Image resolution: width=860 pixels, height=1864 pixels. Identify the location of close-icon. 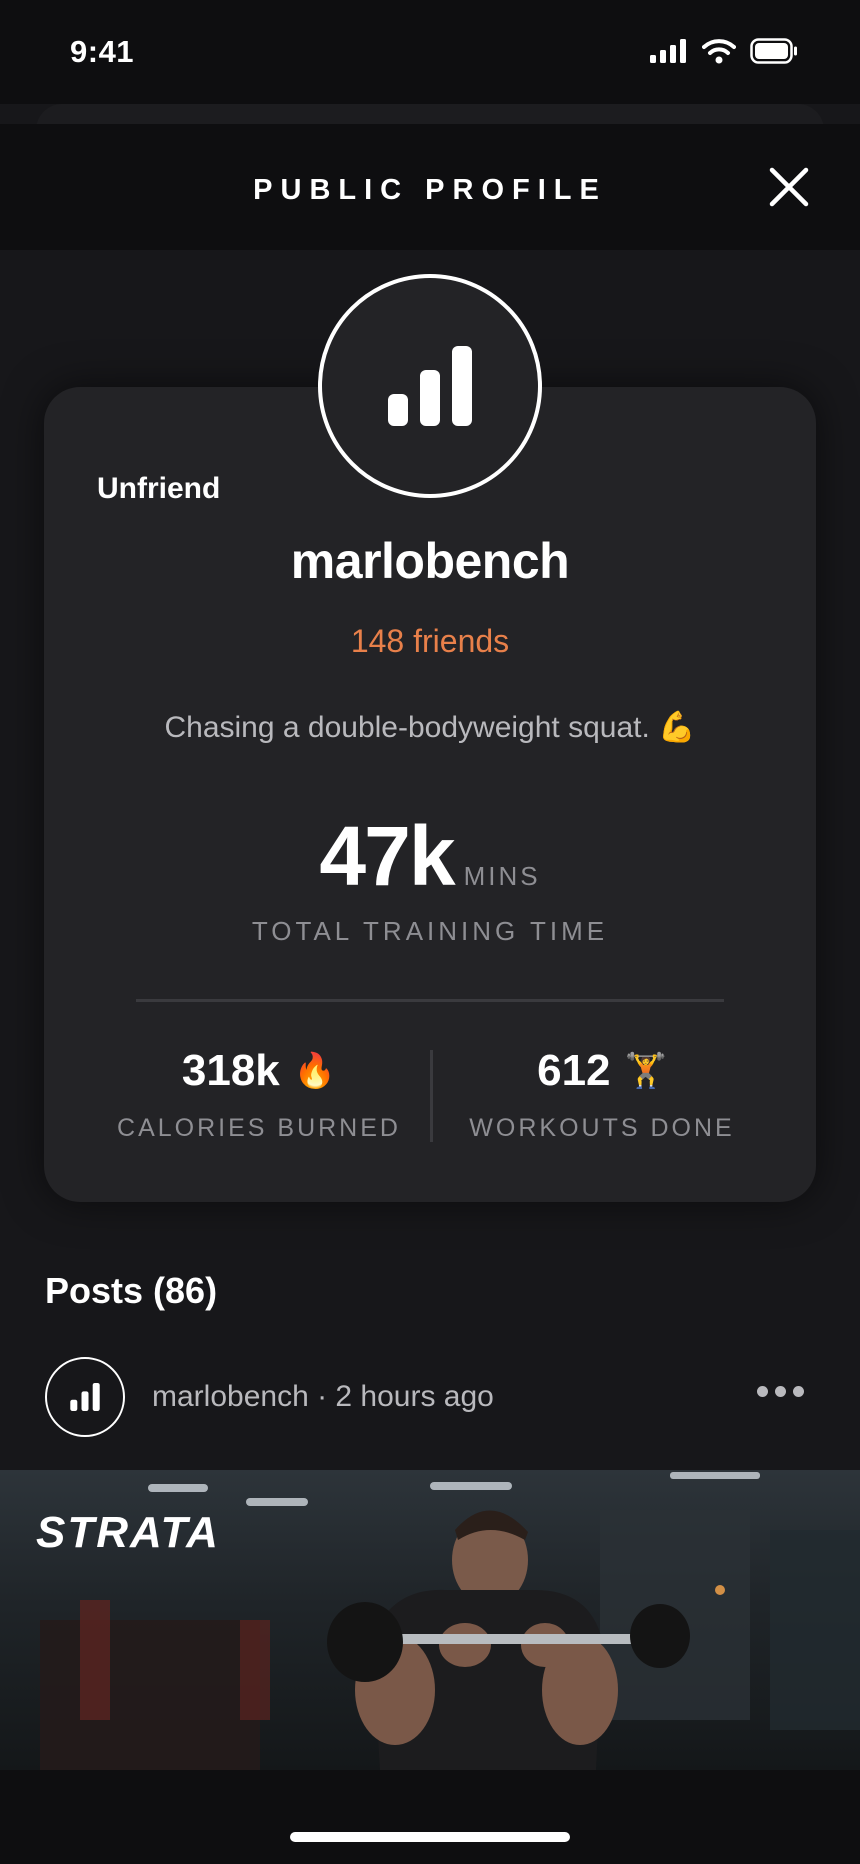
(789, 187).